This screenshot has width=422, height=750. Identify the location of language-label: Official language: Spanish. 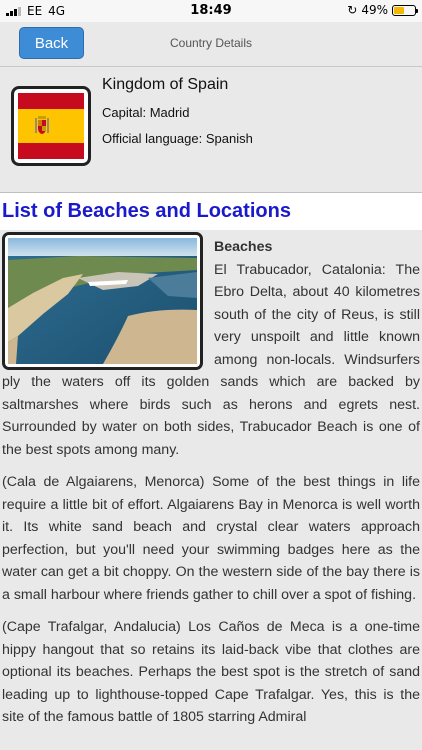
(177, 138).